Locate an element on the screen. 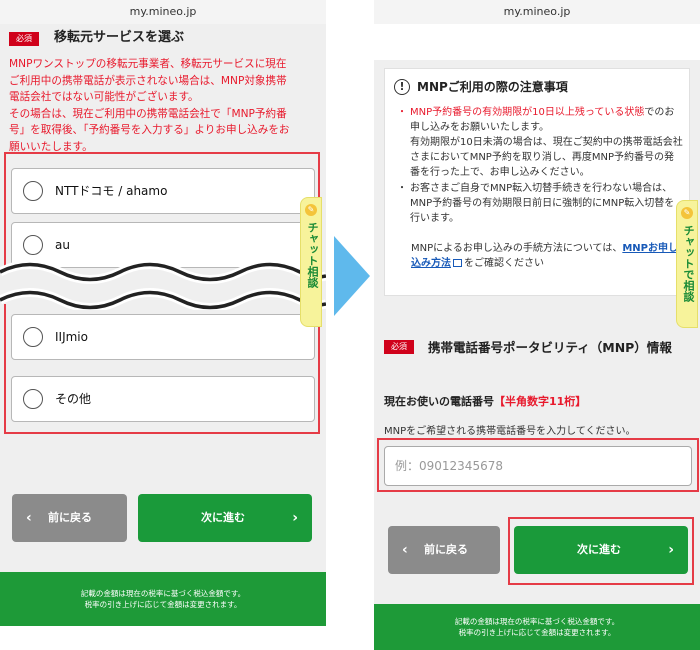  howto-text: MNPによるお申し込みの手続方法については、MNPお申し込み方法 をご確認ください is located at coordinates (545, 256).